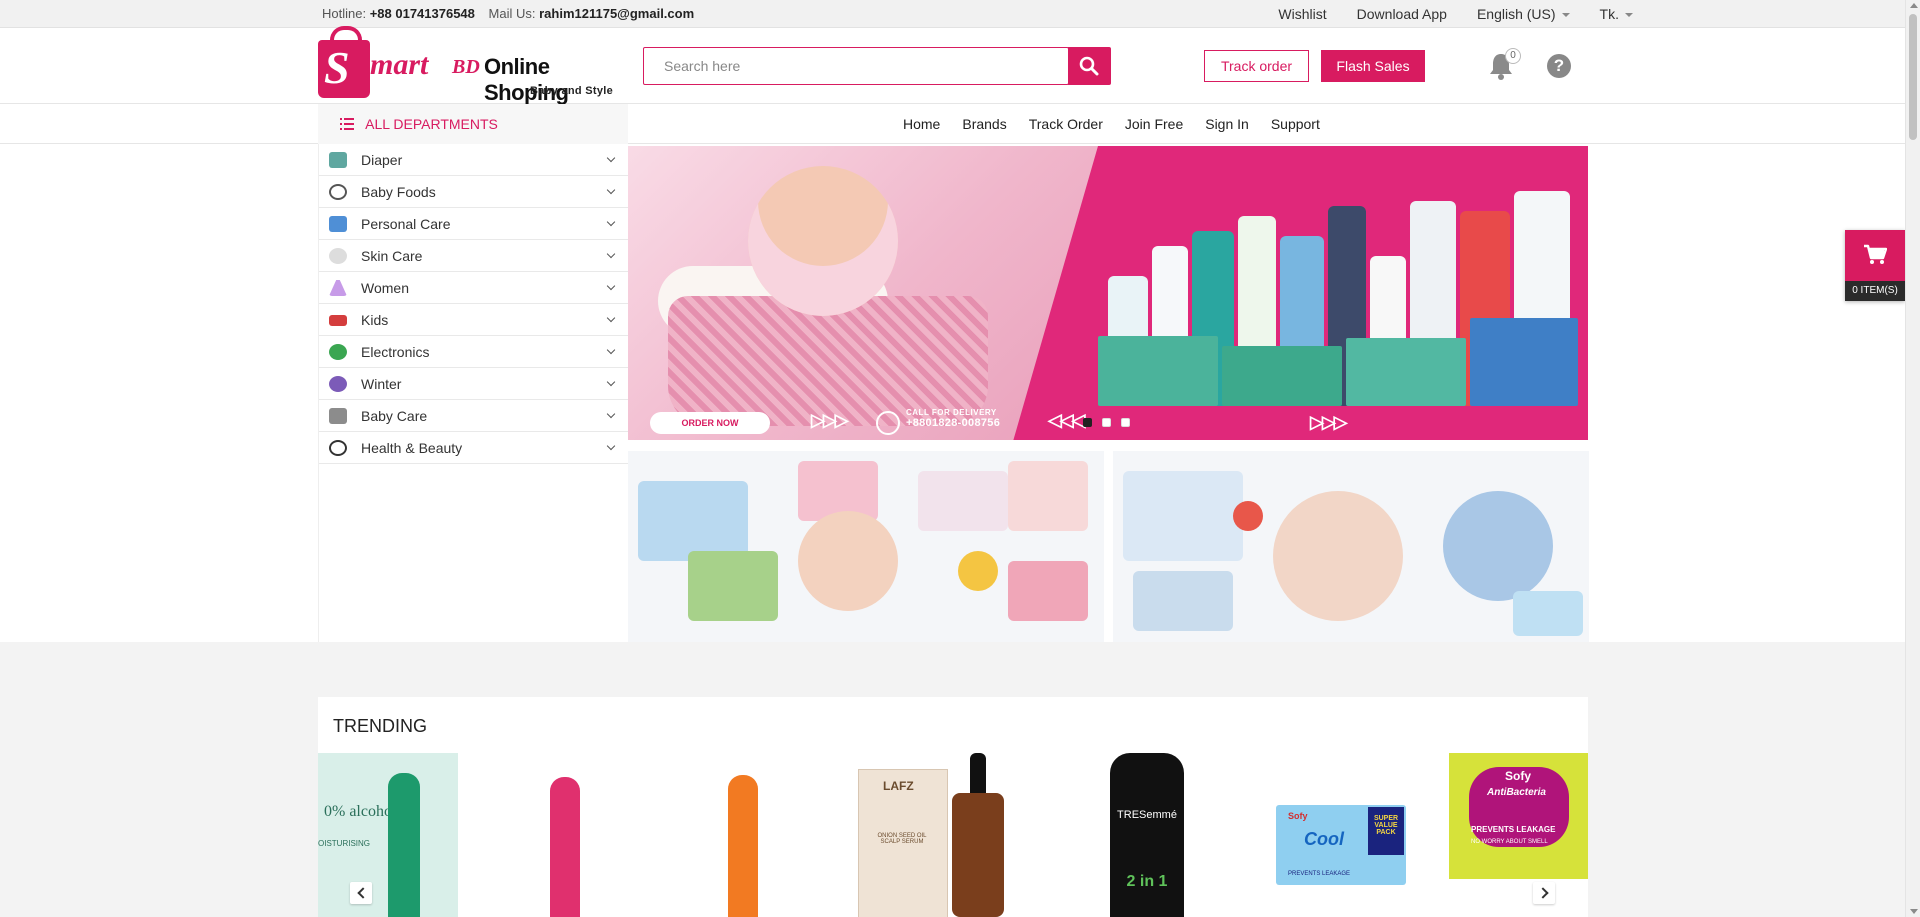  Describe the element at coordinates (1128, 835) in the screenshot. I see `trending-item: TRESemmé 2 in 1` at that location.